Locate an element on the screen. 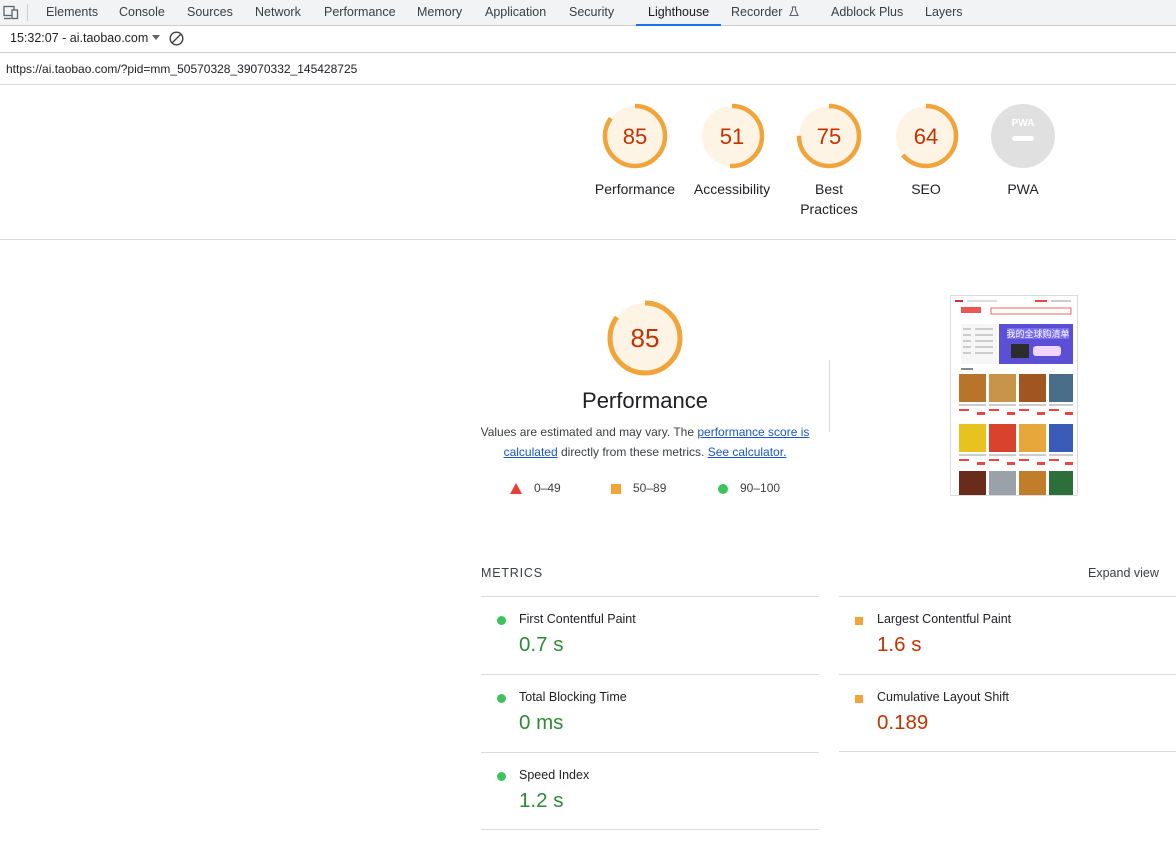  gauge-ring-icon: 85 is located at coordinates (635, 136).